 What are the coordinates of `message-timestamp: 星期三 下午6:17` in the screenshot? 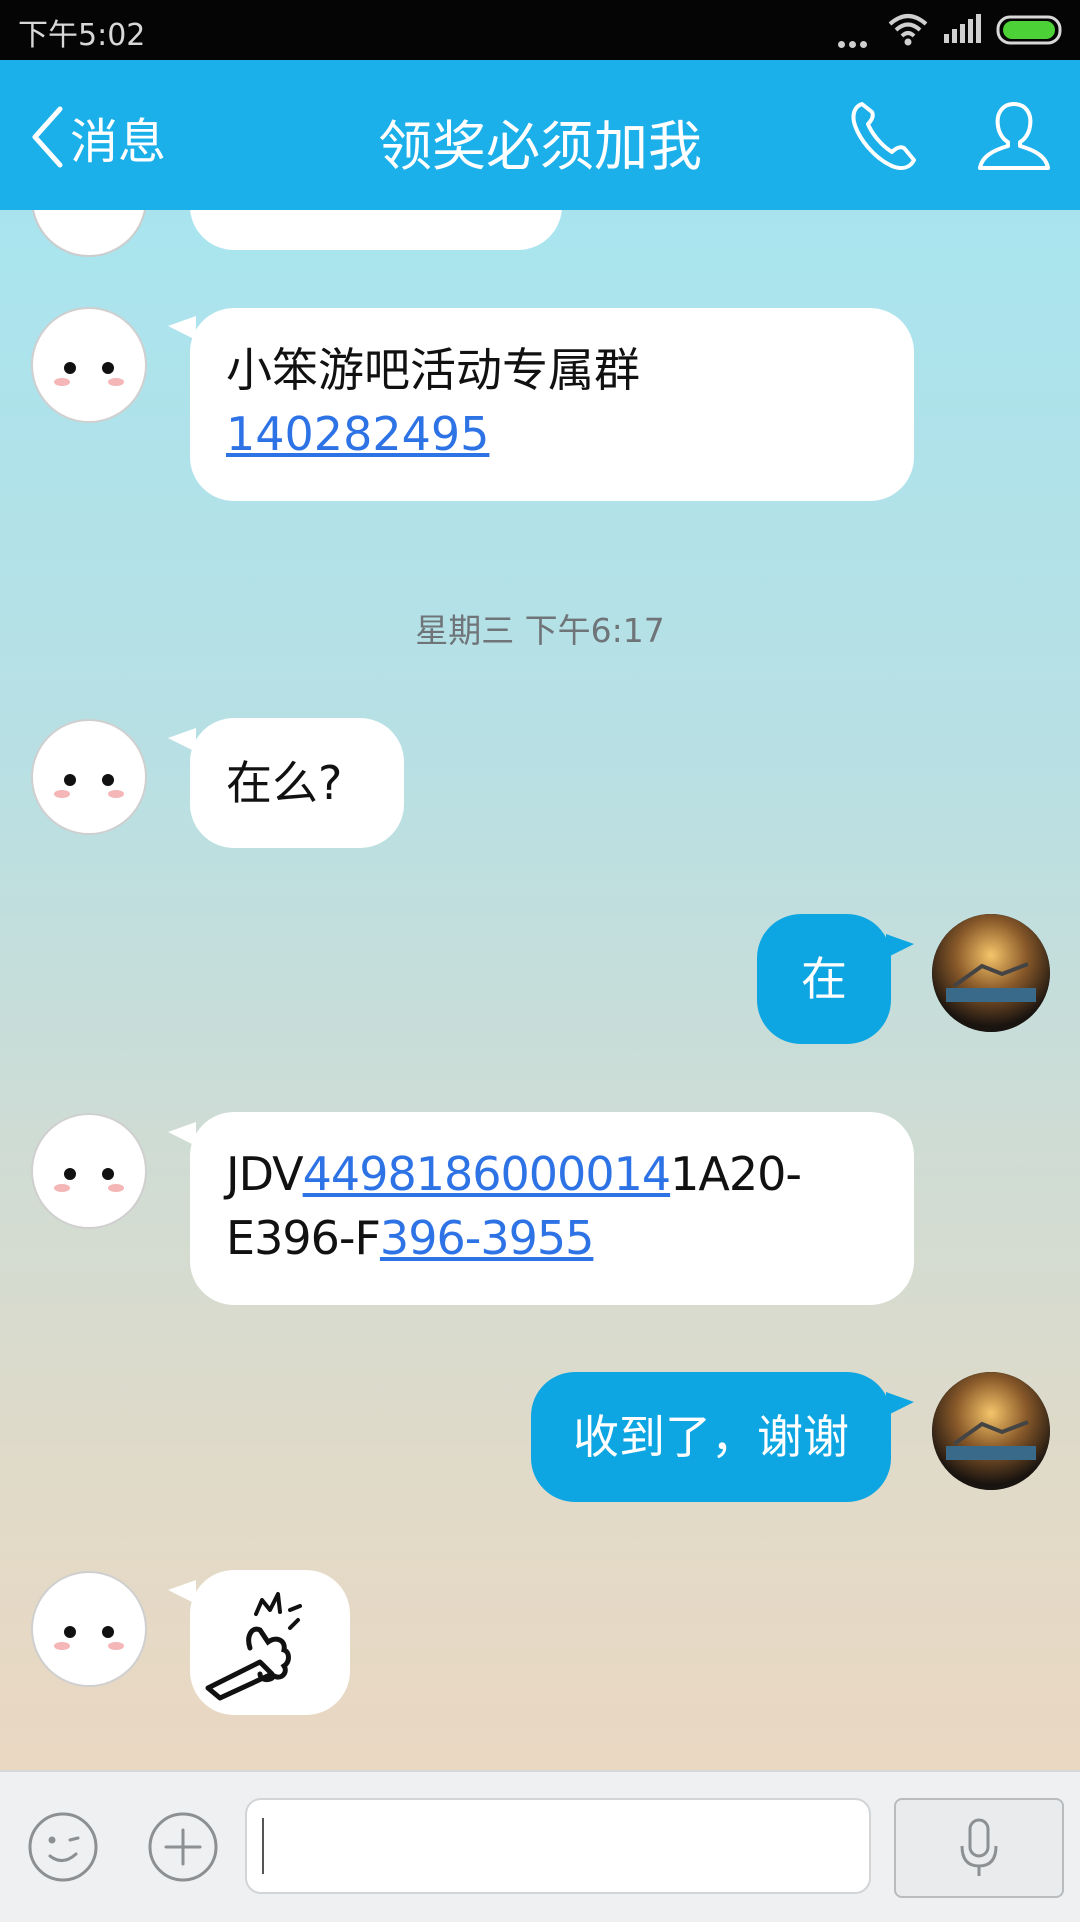 It's located at (540, 630).